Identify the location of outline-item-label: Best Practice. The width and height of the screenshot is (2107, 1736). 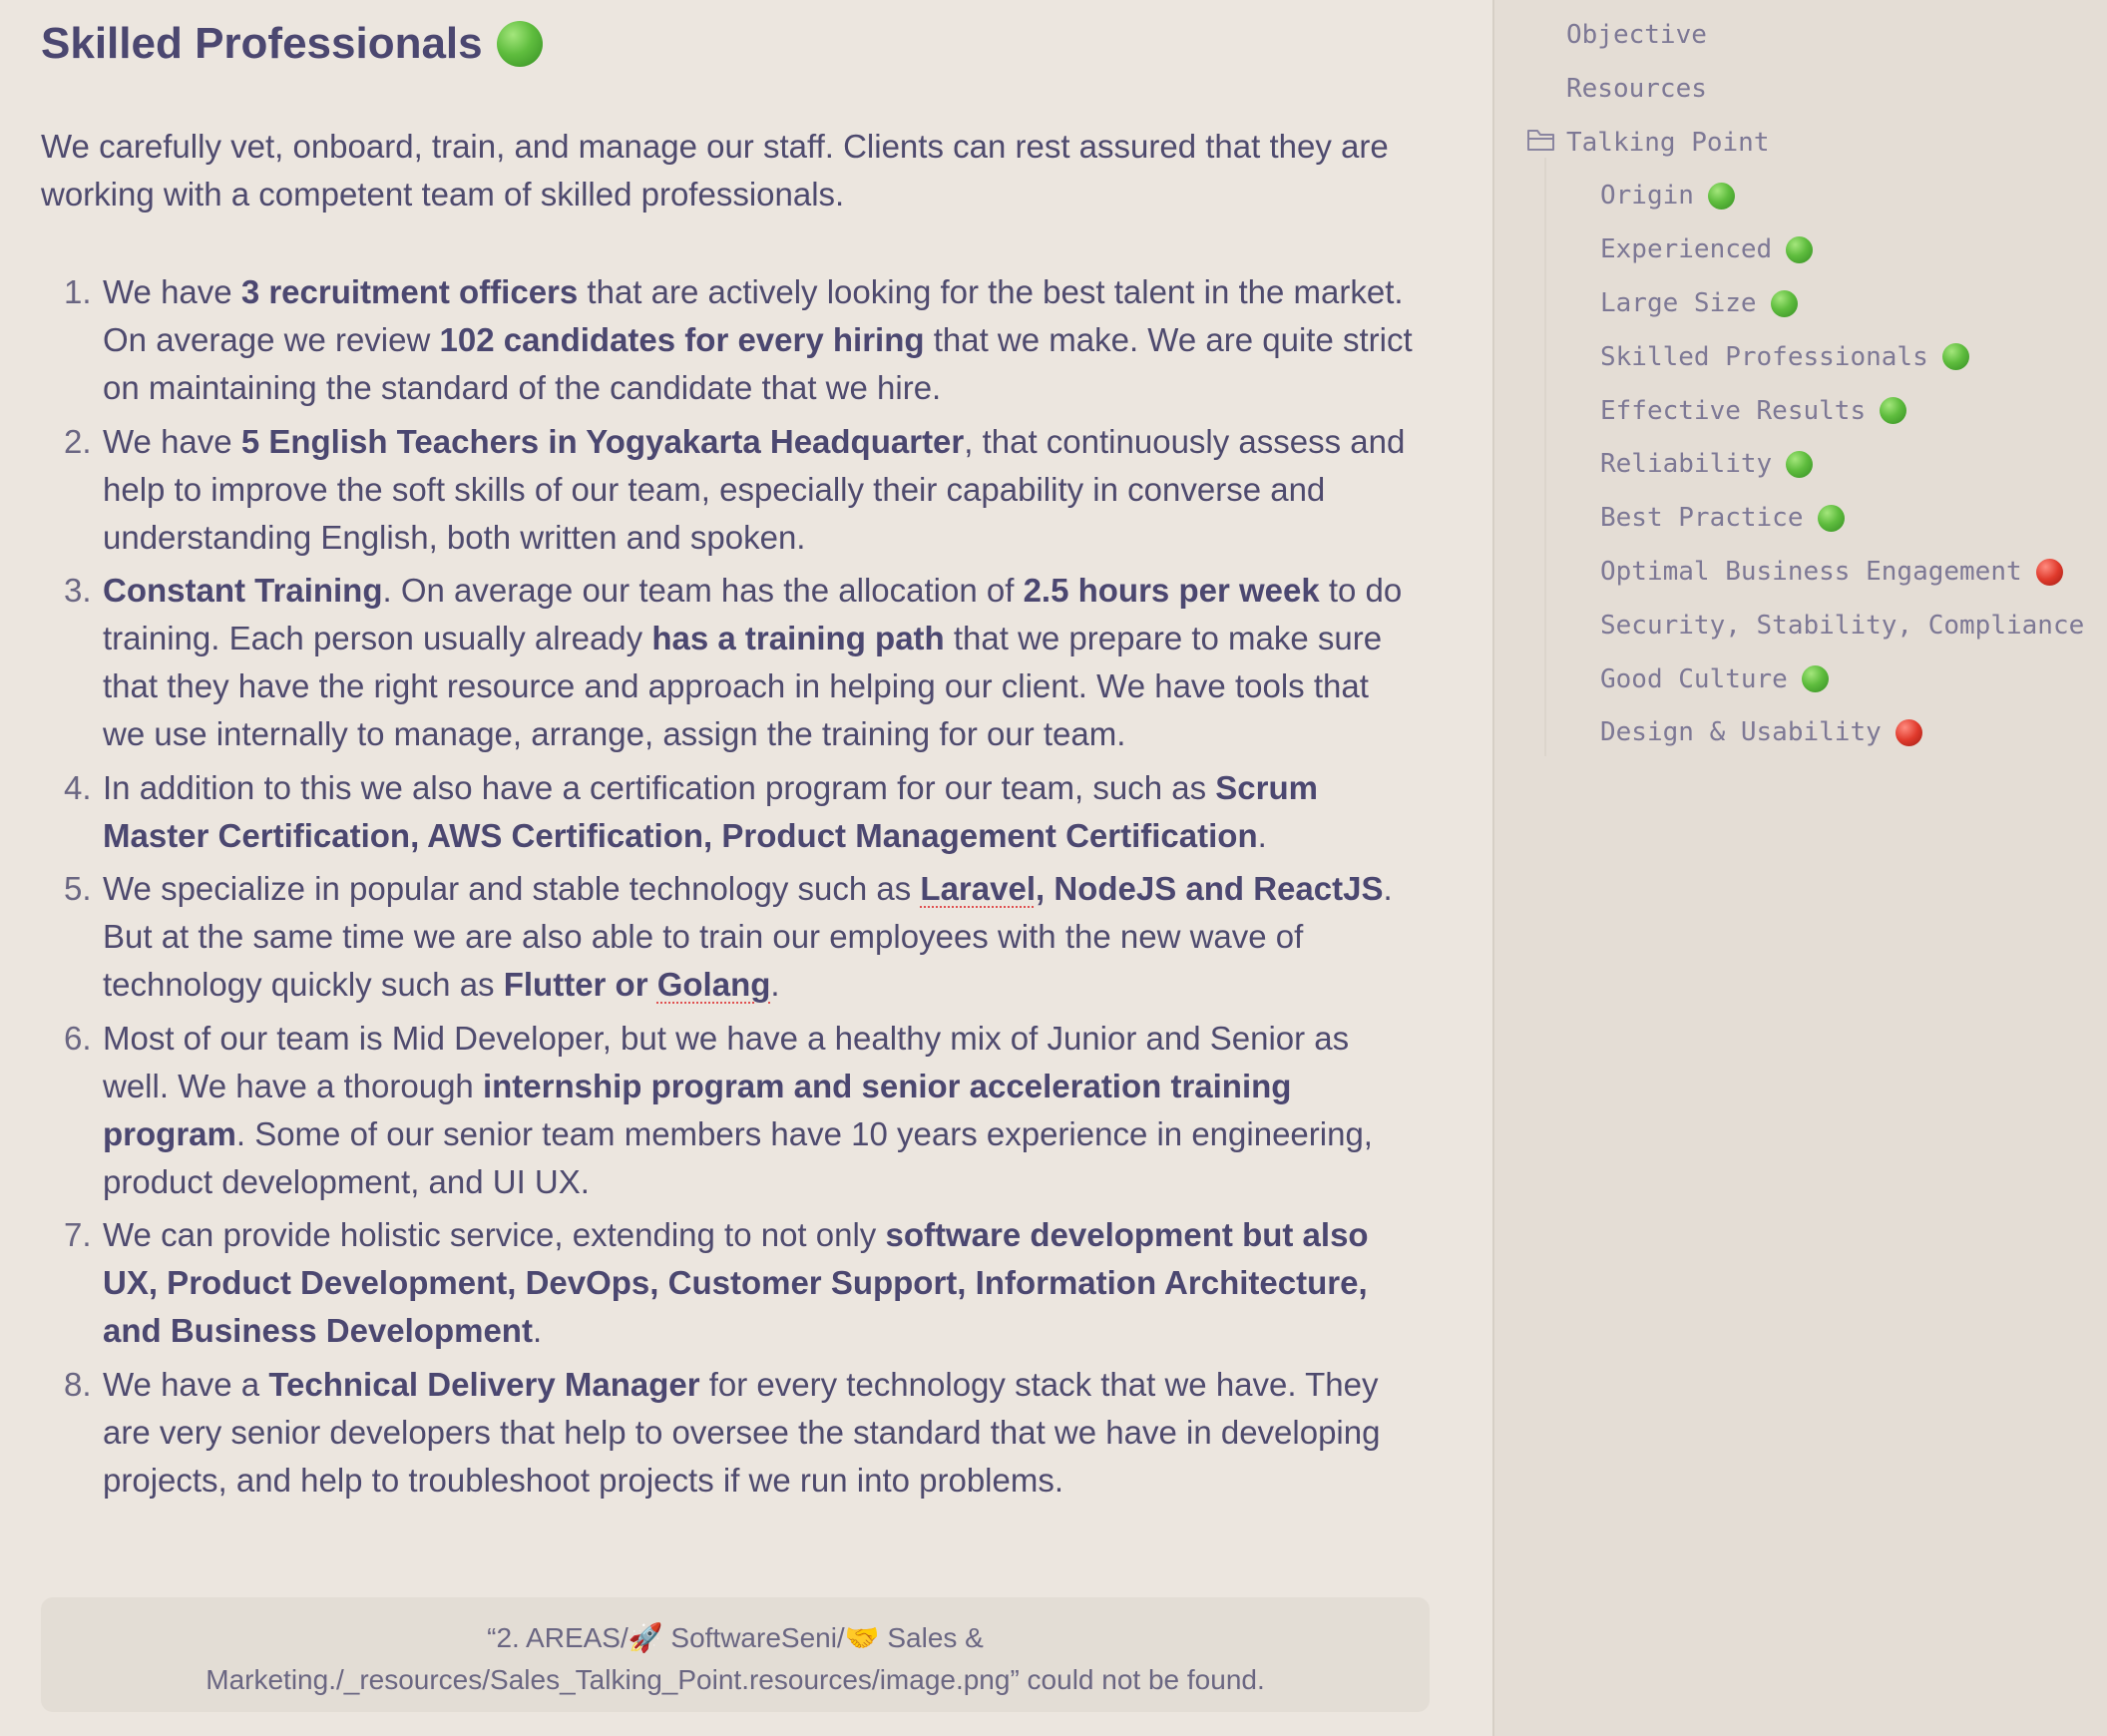
(1702, 518).